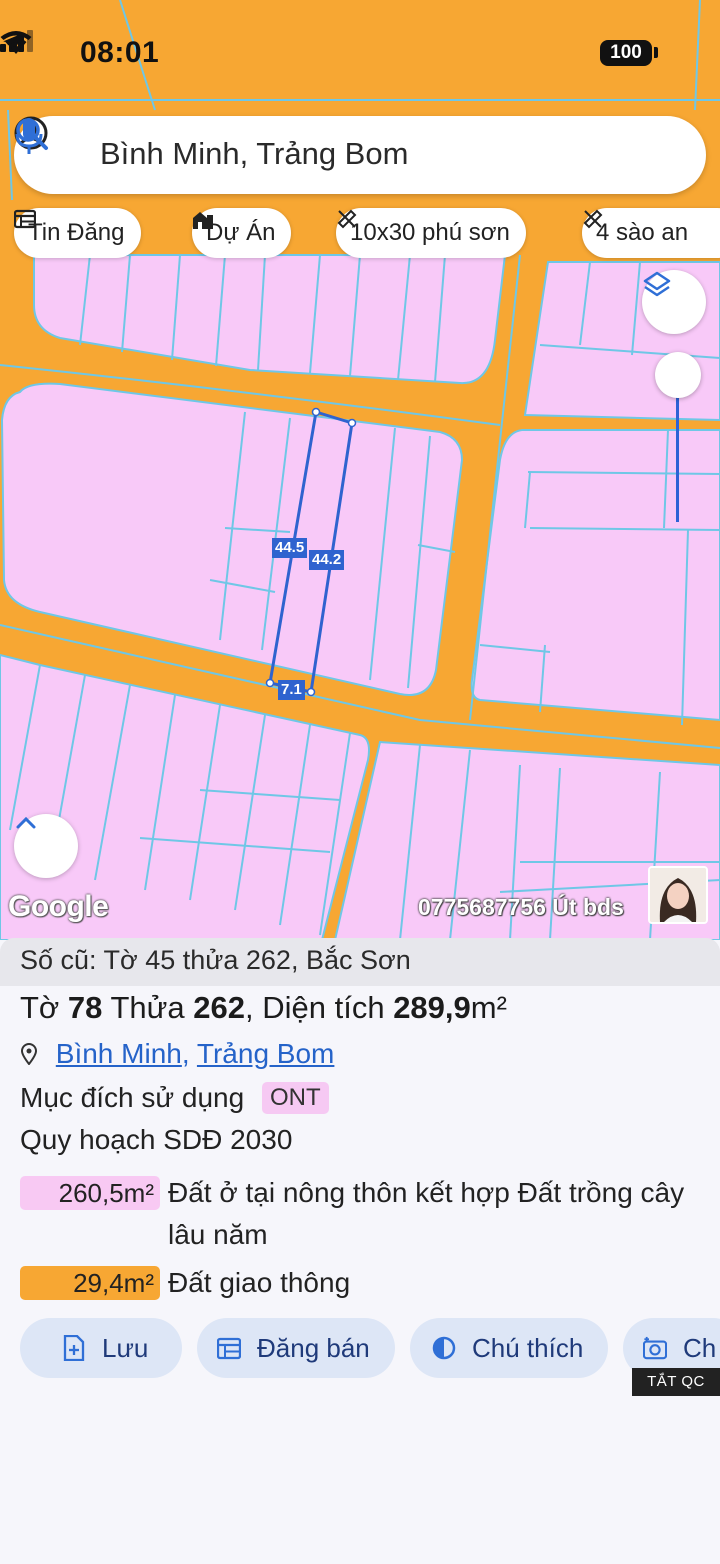 The image size is (720, 1564). What do you see at coordinates (46, 846) in the screenshot?
I see `expand-up-button` at bounding box center [46, 846].